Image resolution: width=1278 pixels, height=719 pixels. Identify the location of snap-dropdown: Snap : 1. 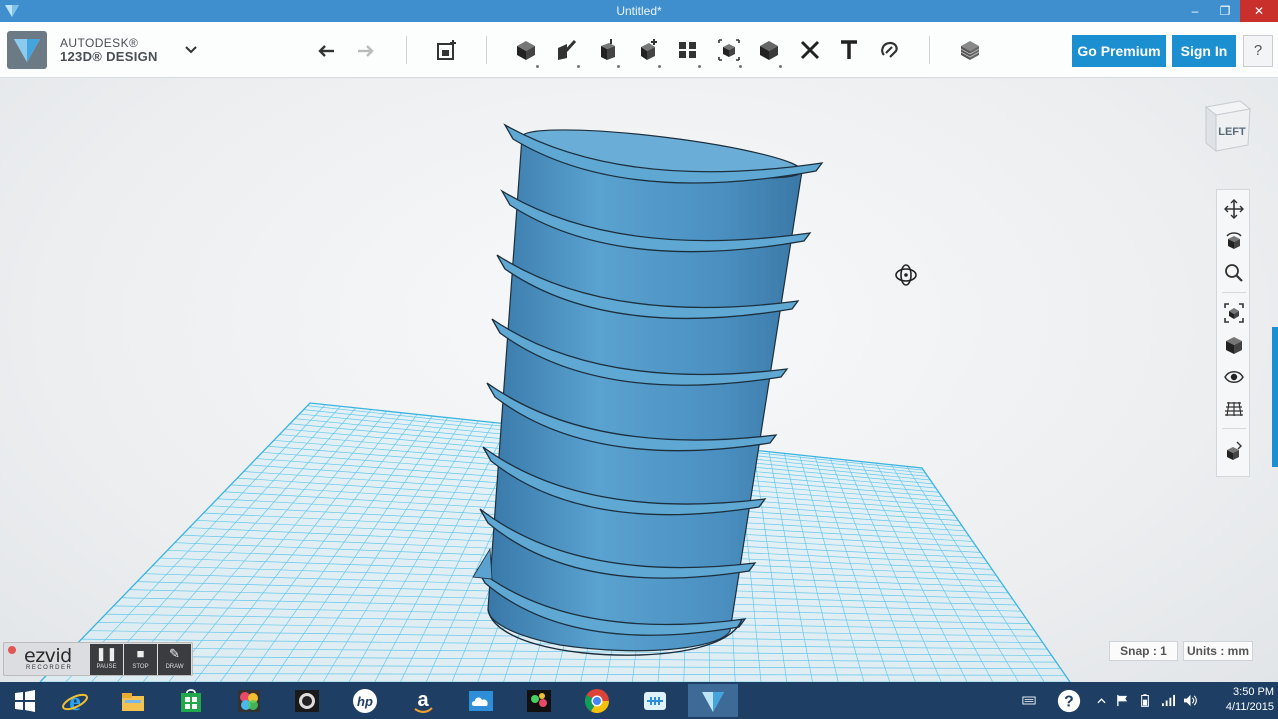
(1143, 651).